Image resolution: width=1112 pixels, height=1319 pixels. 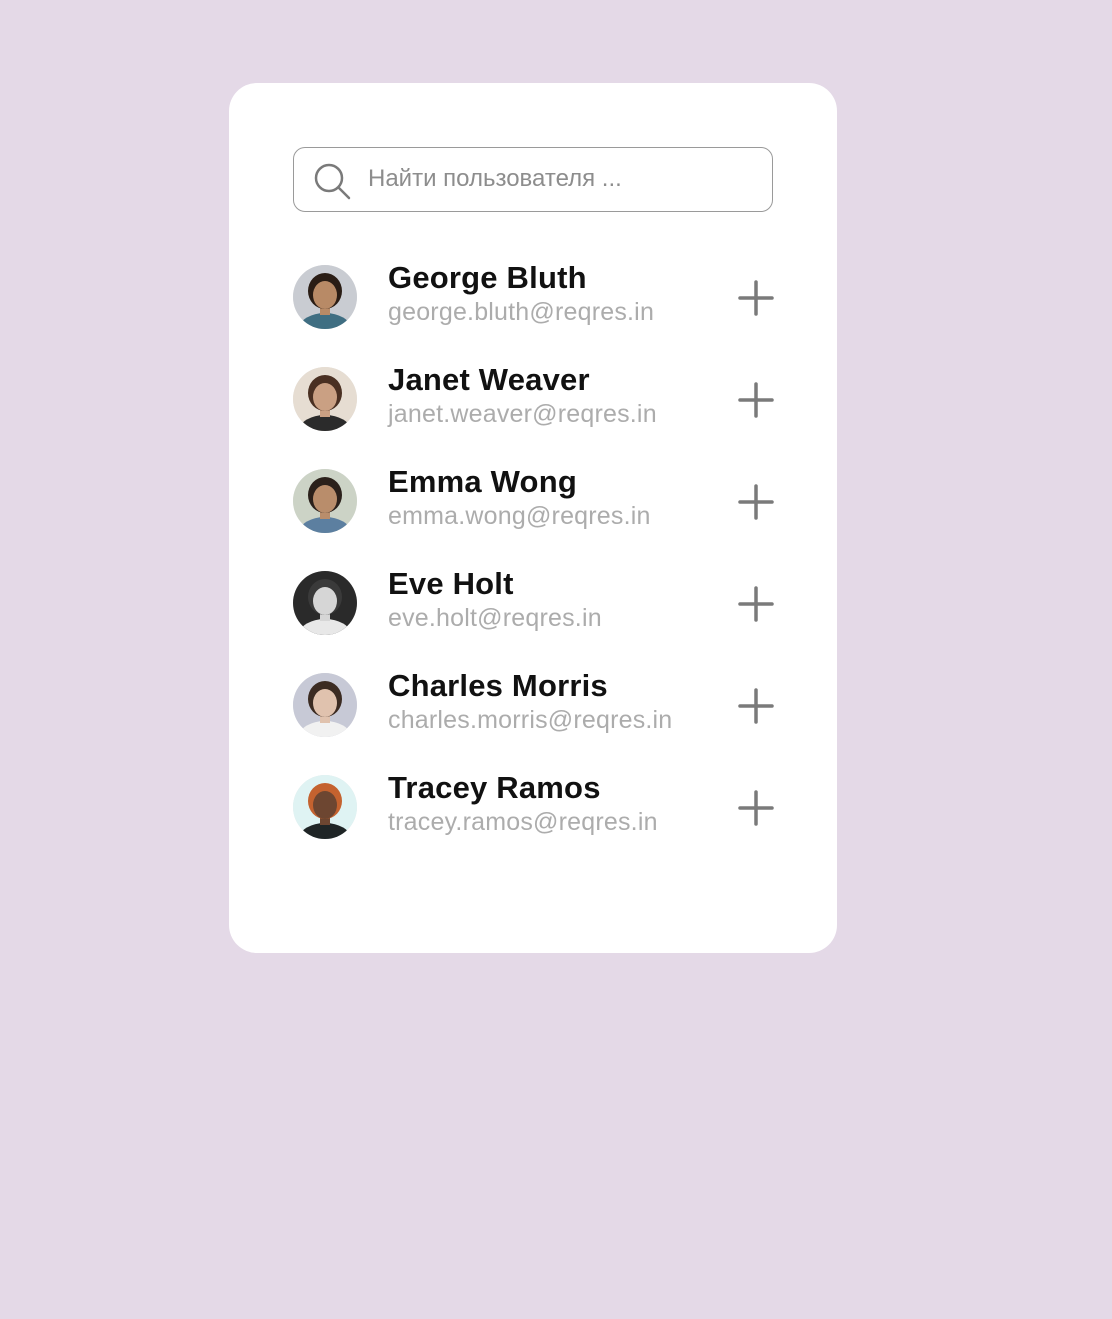 What do you see at coordinates (563, 179) in the screenshot?
I see `search-input` at bounding box center [563, 179].